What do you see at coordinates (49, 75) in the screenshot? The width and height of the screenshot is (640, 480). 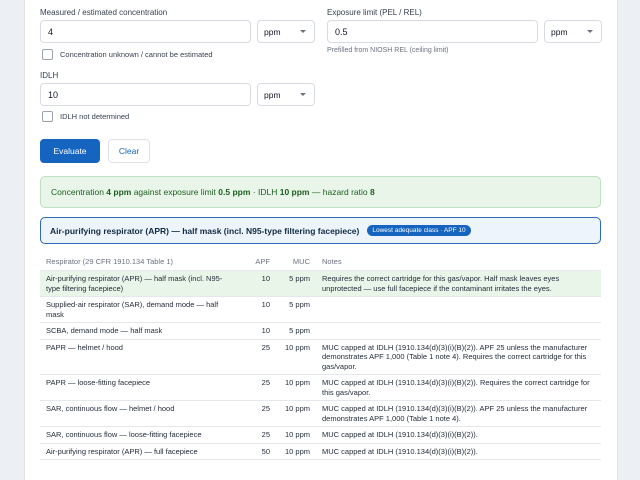 I see `idlh-label: IDLH` at bounding box center [49, 75].